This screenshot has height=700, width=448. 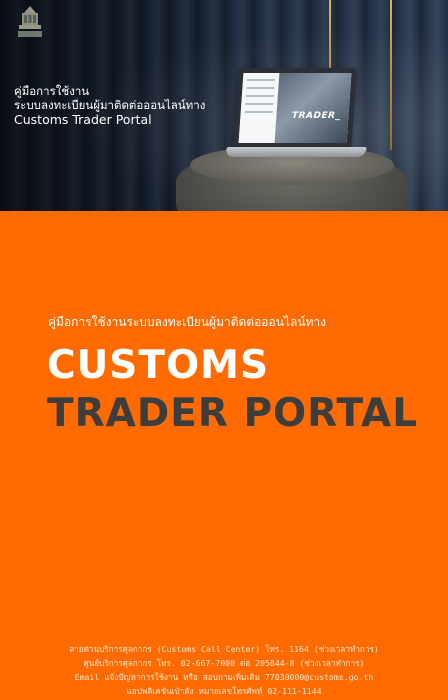 What do you see at coordinates (295, 108) in the screenshot?
I see `laptop-screen: TRADER_` at bounding box center [295, 108].